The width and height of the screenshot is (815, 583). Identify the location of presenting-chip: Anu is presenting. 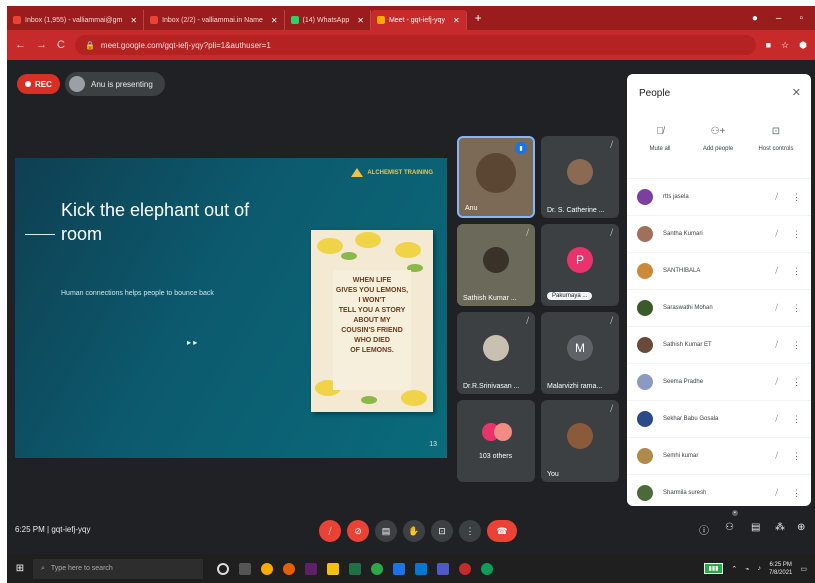
(115, 84).